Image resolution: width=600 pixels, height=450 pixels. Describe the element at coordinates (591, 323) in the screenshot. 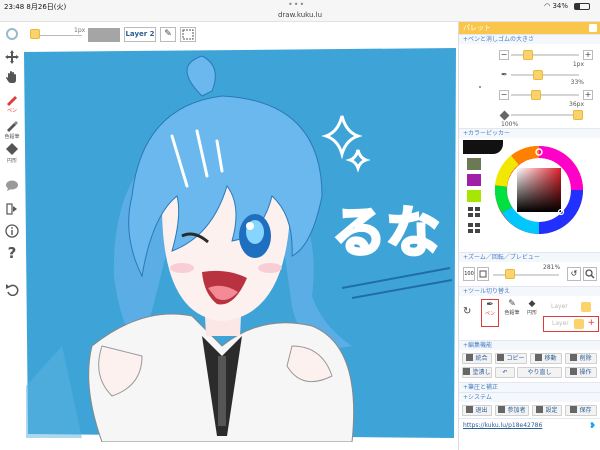

I see `add-layer-icon: +` at that location.